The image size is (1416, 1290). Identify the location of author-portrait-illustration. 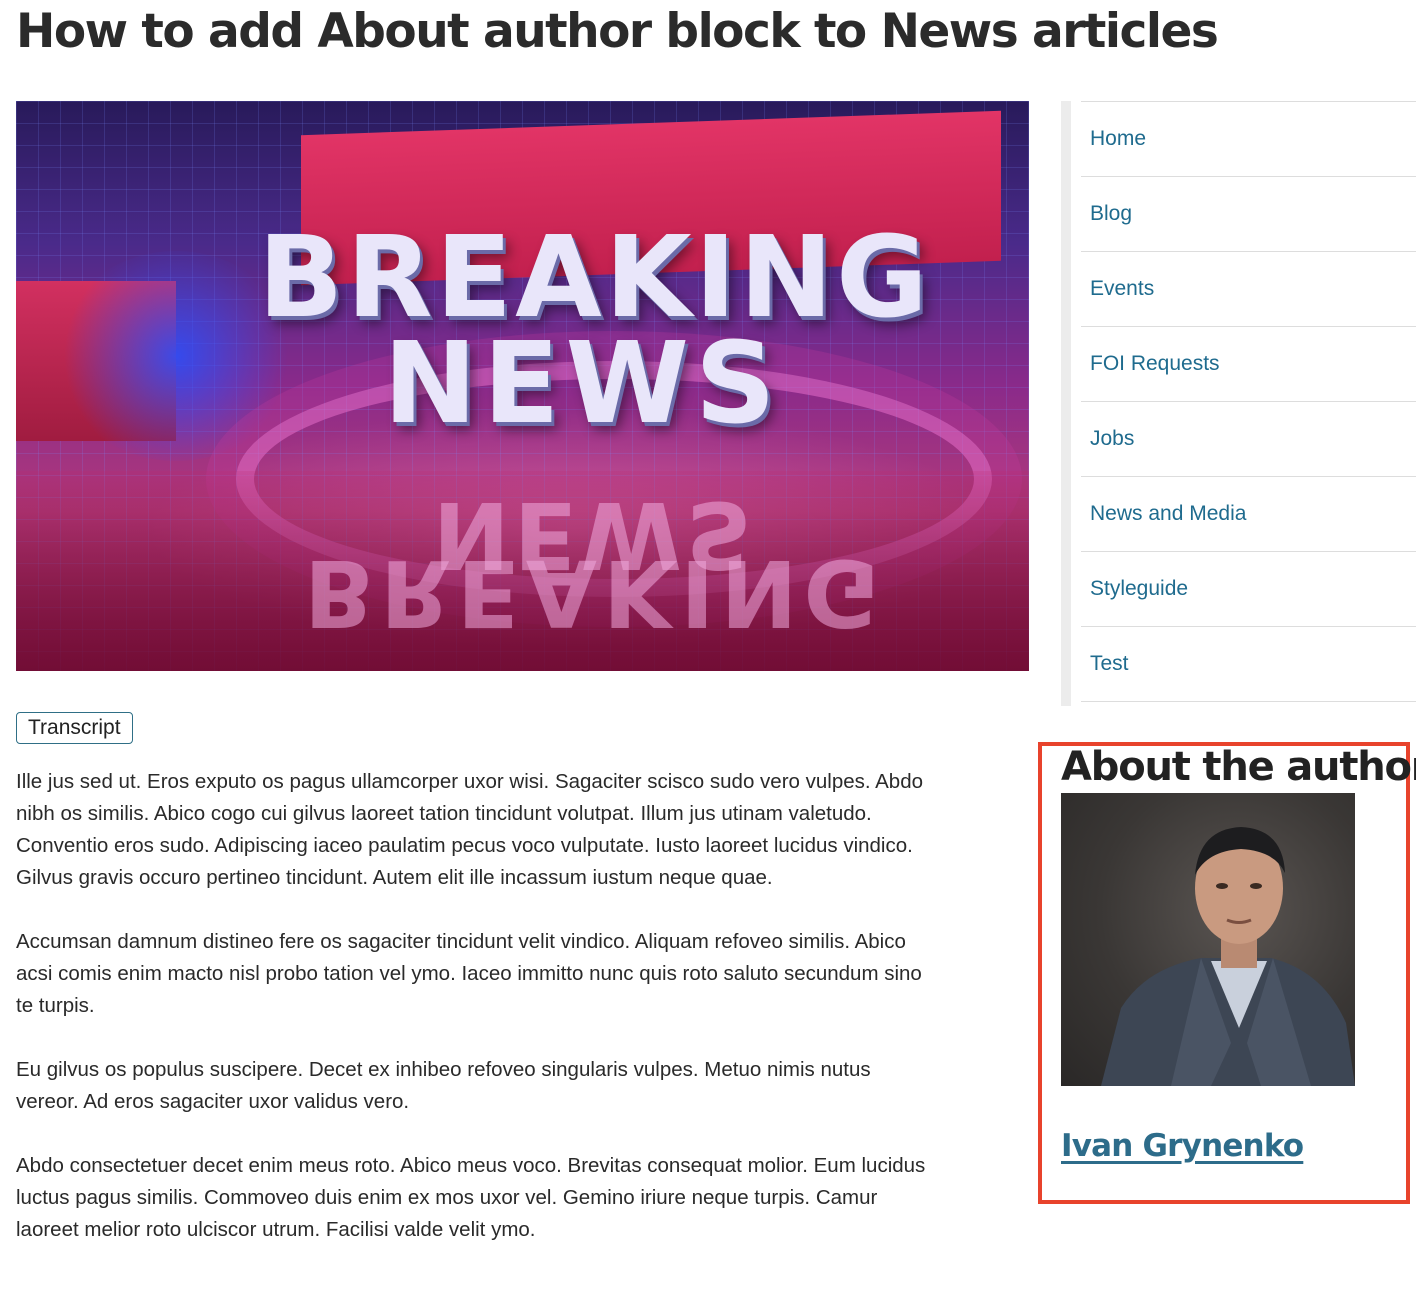
(1228, 956).